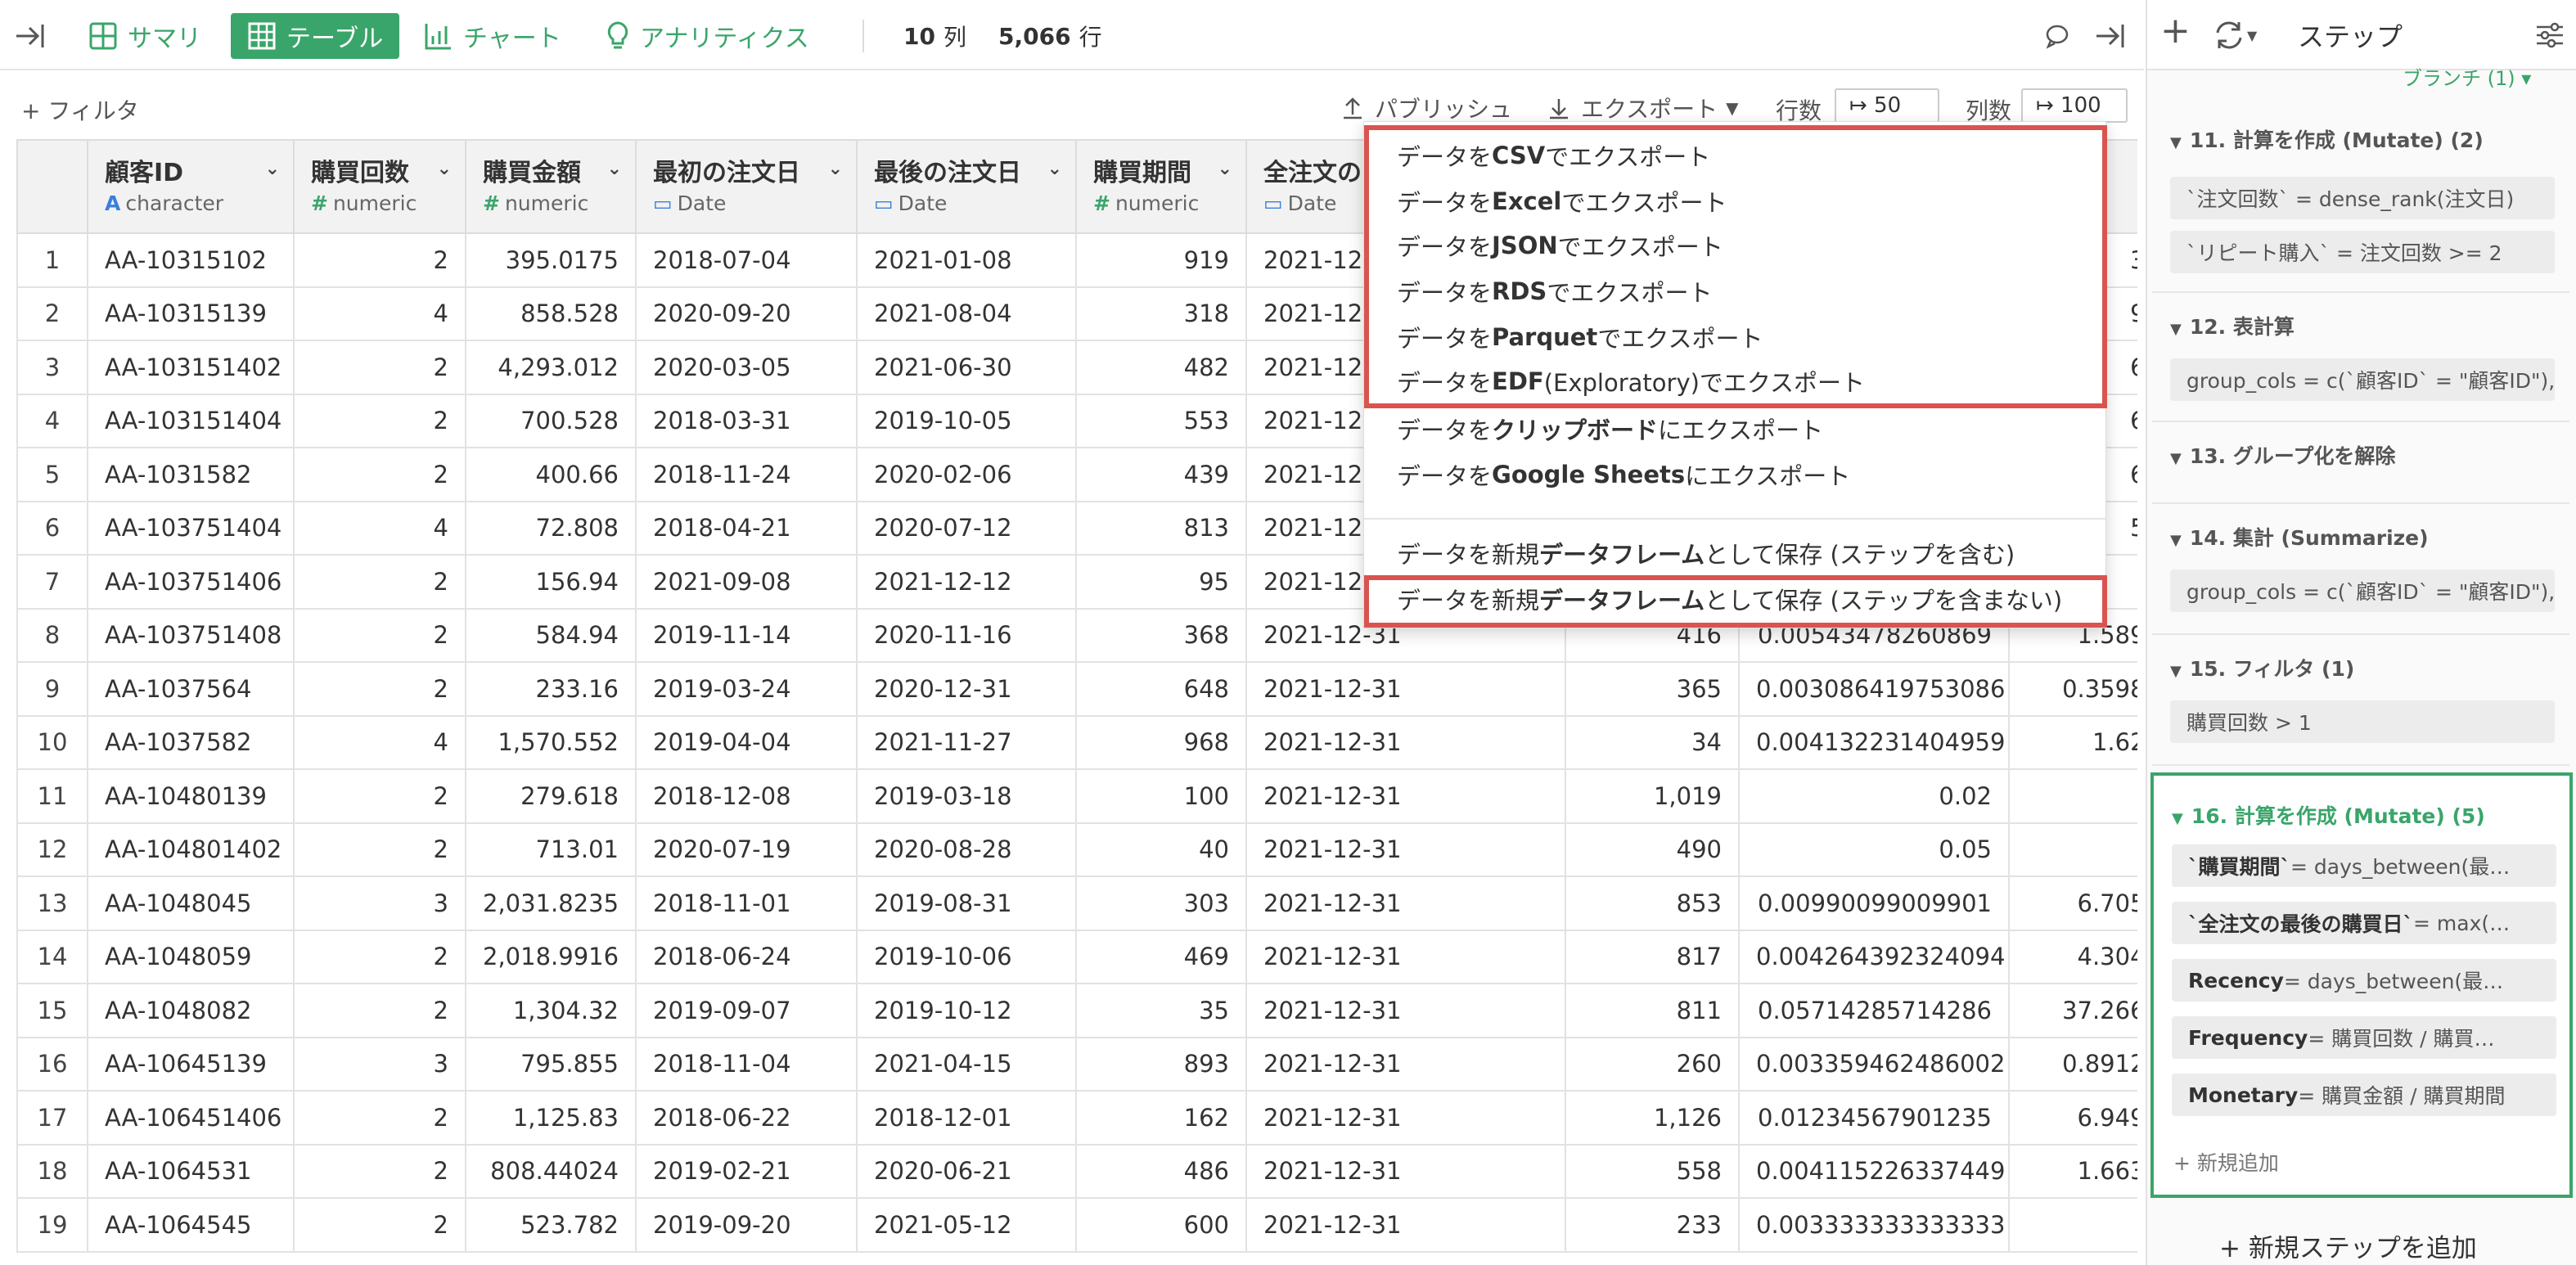 This screenshot has height=1265, width=2576. Describe the element at coordinates (191, 1010) in the screenshot. I see `table-cell: AA-1048082` at that location.